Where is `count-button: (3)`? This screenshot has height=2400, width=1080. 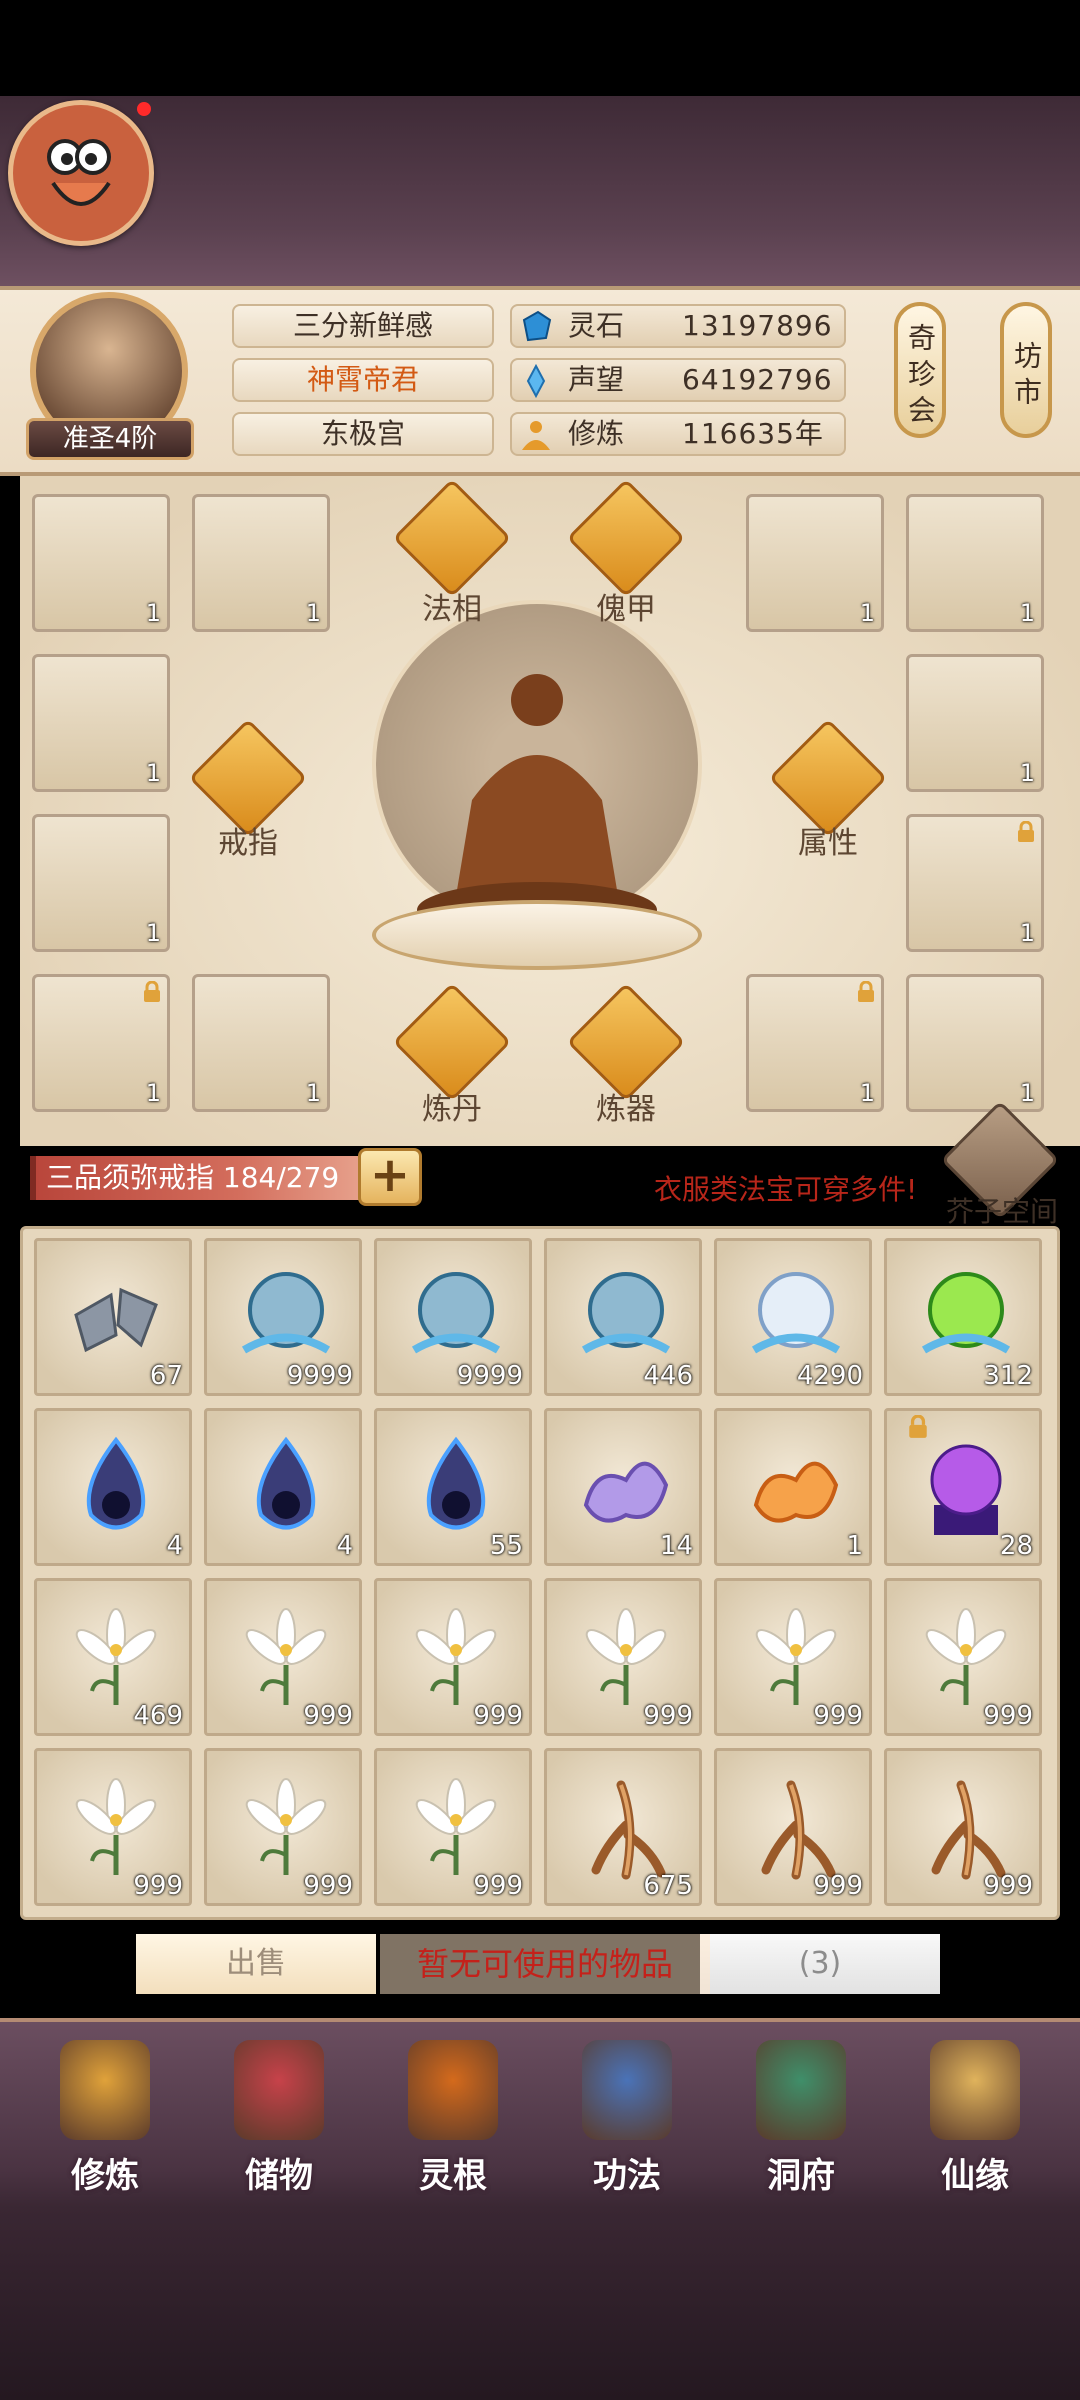
count-button: (3) is located at coordinates (820, 1964).